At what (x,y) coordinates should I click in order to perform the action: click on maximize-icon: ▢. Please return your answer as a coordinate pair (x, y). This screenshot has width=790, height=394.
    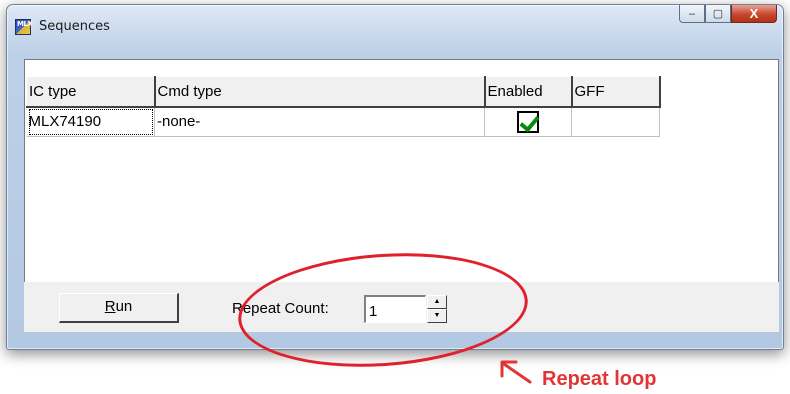
    Looking at the image, I should click on (718, 14).